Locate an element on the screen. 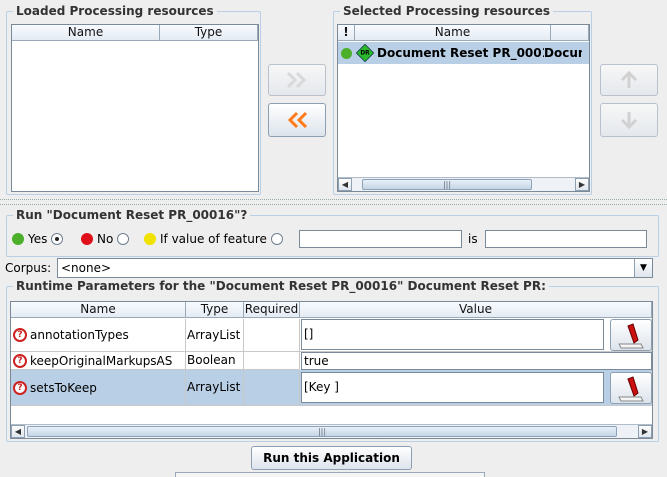 Image resolution: width=667 pixels, height=477 pixels. param-row: ? keepOriginalMarkupsAS Boolean true is located at coordinates (331, 361).